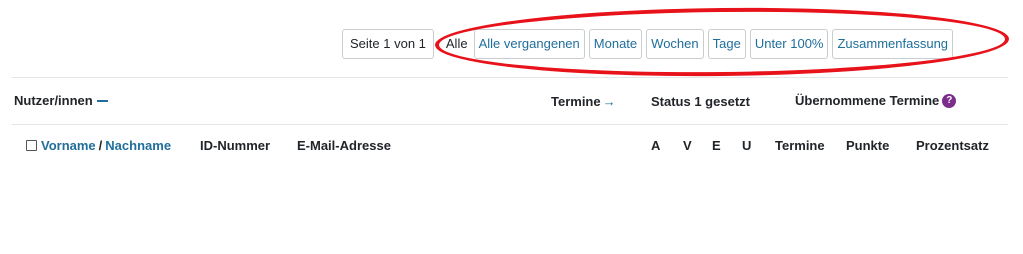 The width and height of the screenshot is (1023, 254). Describe the element at coordinates (952, 145) in the screenshot. I see `prozentsatz-column-header: Prozentsatz` at that location.